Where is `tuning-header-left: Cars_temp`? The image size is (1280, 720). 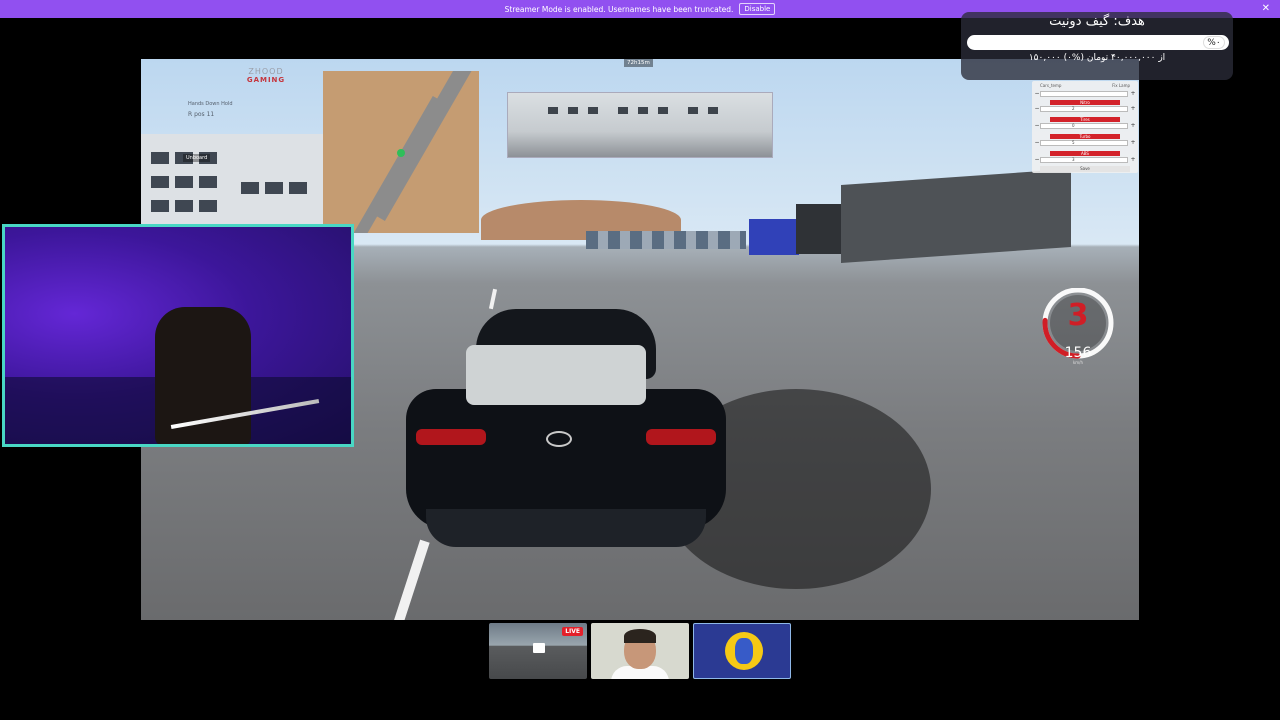 tuning-header-left: Cars_temp is located at coordinates (1051, 85).